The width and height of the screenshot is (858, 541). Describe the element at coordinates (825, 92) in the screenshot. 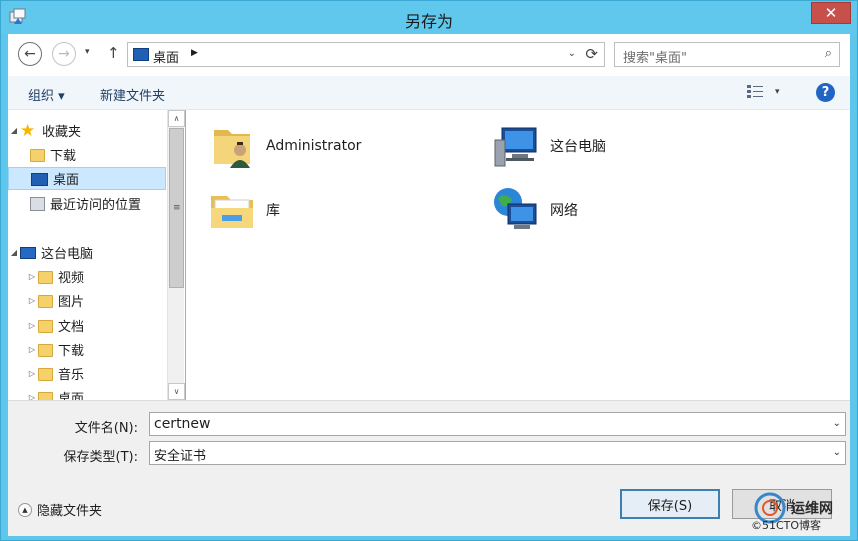

I see `help-icon: ?` at that location.